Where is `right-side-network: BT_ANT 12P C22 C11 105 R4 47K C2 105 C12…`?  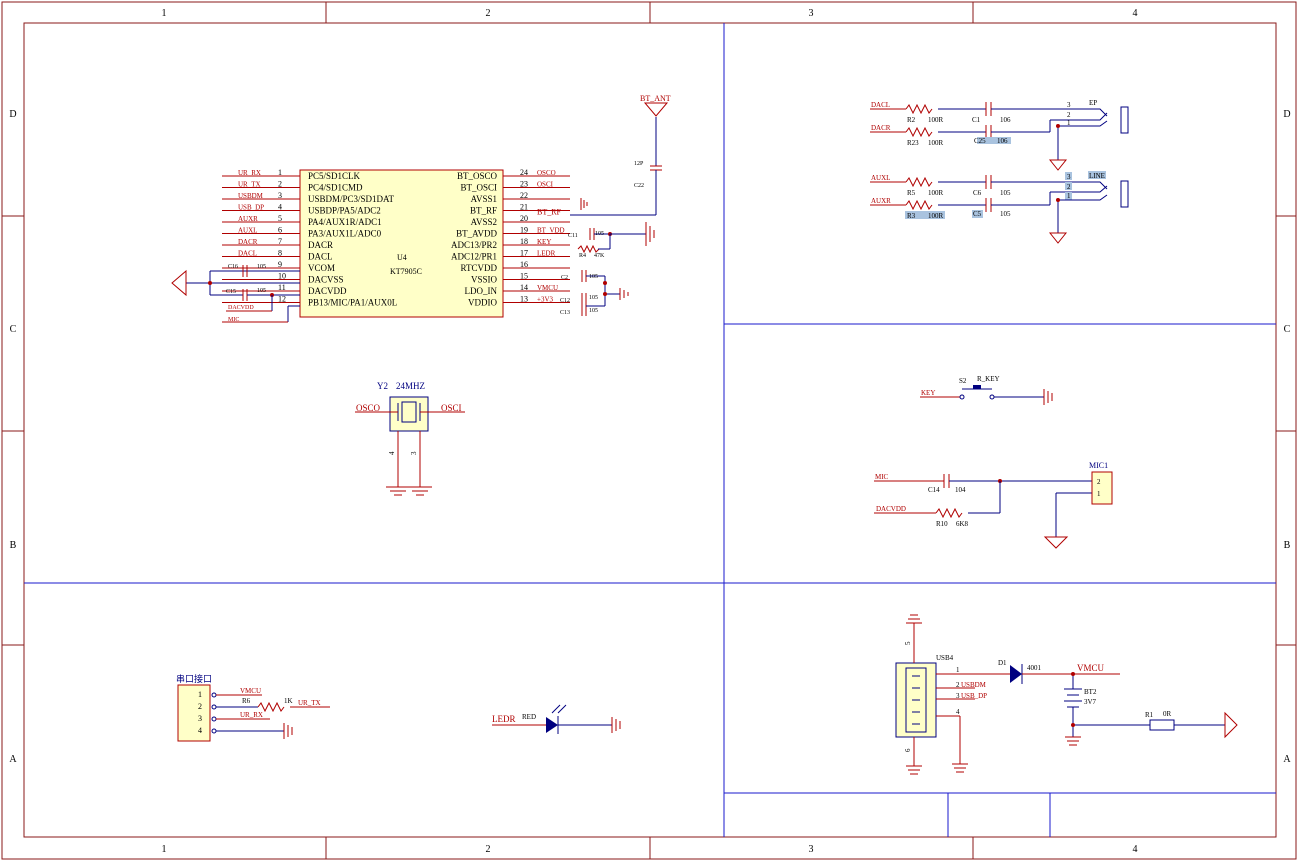
right-side-network: BT_ANT 12P C22 C11 105 R4 47K C2 105 C12… is located at coordinates (615, 205).